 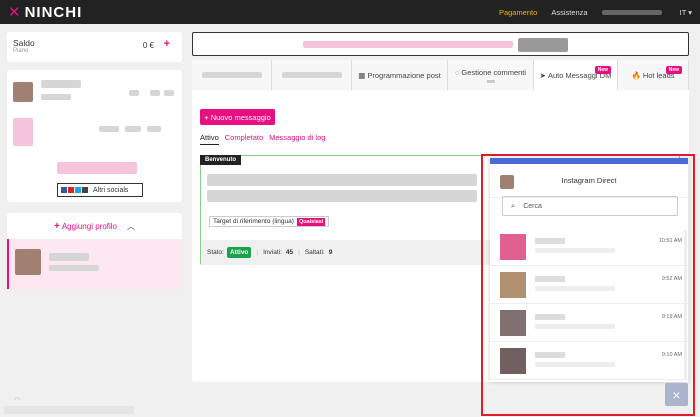 I want to click on tab-auto-messaggi-dm: ➤ Auto Messaggi DM New, so click(x=576, y=75).